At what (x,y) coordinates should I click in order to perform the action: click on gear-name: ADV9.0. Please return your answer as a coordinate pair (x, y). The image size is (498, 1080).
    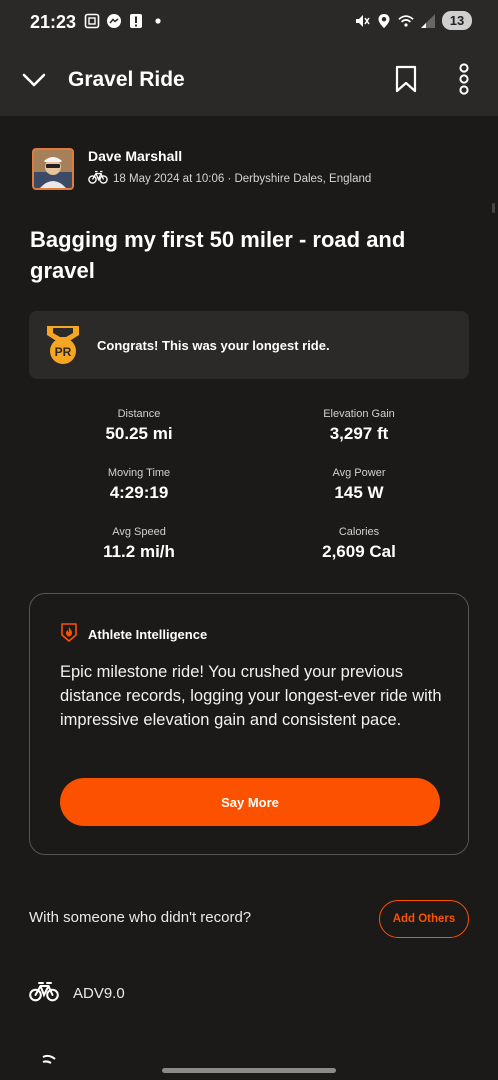
    Looking at the image, I should click on (99, 993).